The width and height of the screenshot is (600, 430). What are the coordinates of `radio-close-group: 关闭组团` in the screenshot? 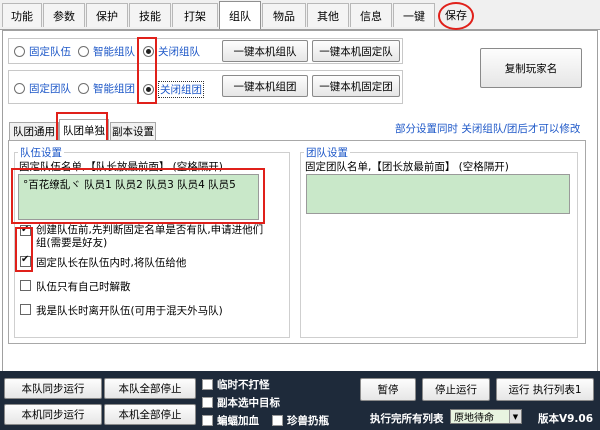 It's located at (173, 89).